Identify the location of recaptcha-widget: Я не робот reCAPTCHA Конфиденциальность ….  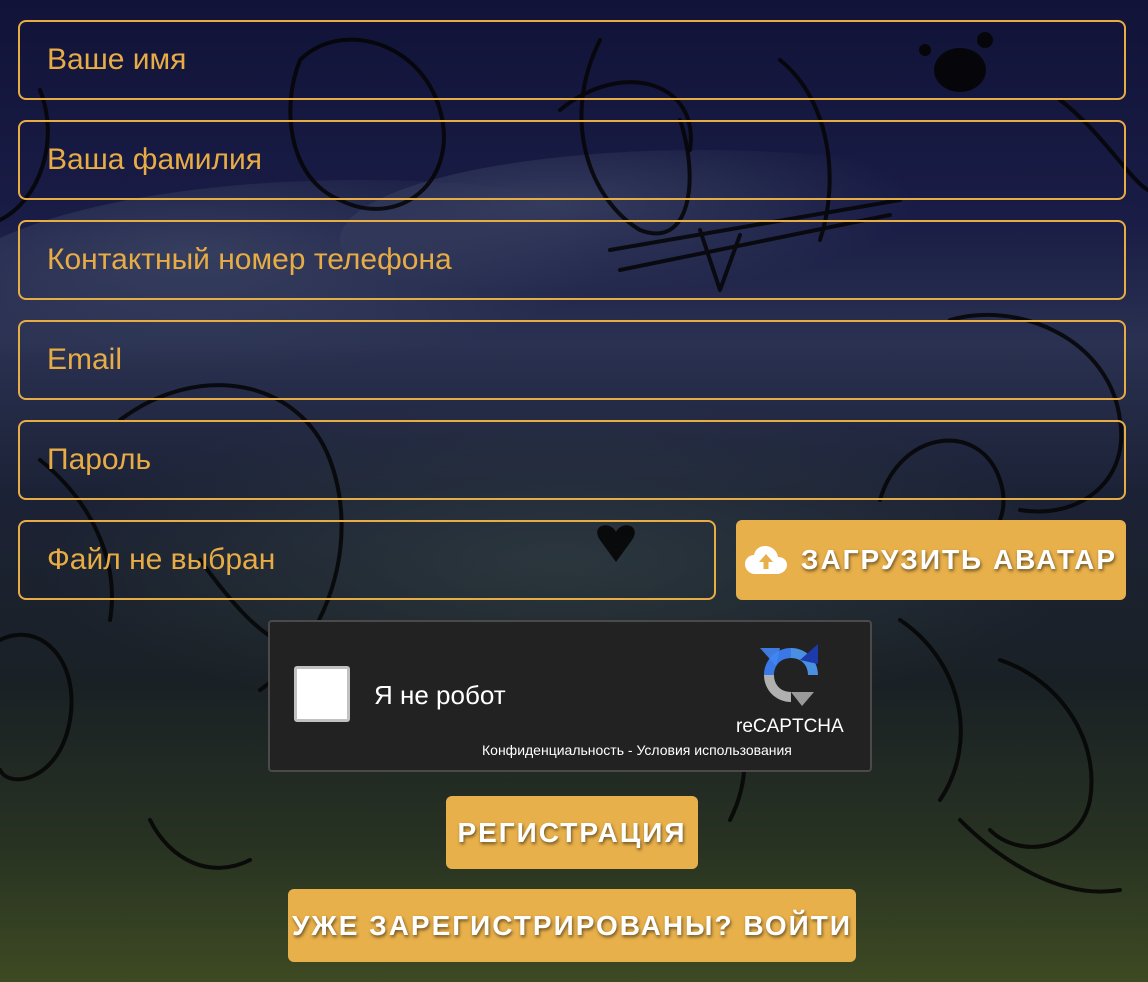
(570, 696).